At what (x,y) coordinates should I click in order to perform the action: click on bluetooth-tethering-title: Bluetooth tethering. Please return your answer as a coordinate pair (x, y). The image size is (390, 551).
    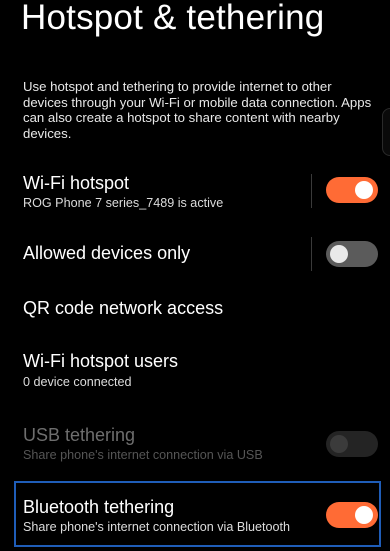
    Looking at the image, I should click on (99, 507).